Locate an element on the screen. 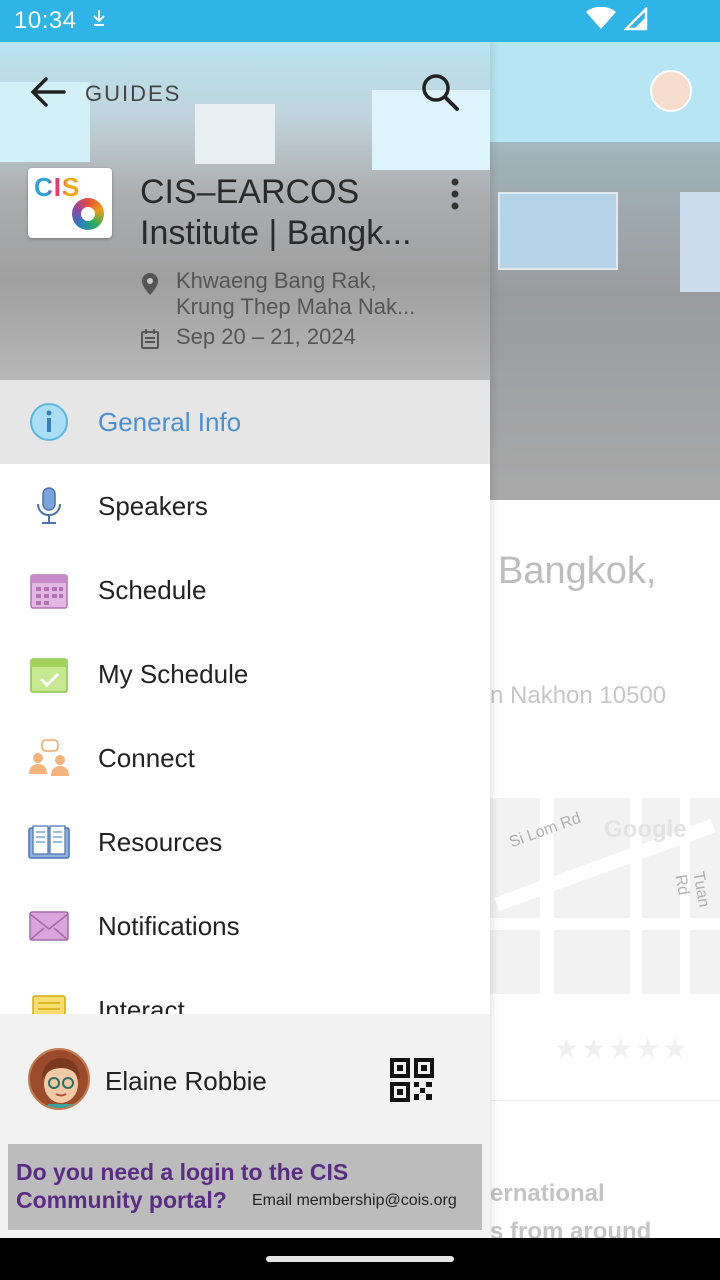 The width and height of the screenshot is (720, 1280). search-icon is located at coordinates (440, 92).